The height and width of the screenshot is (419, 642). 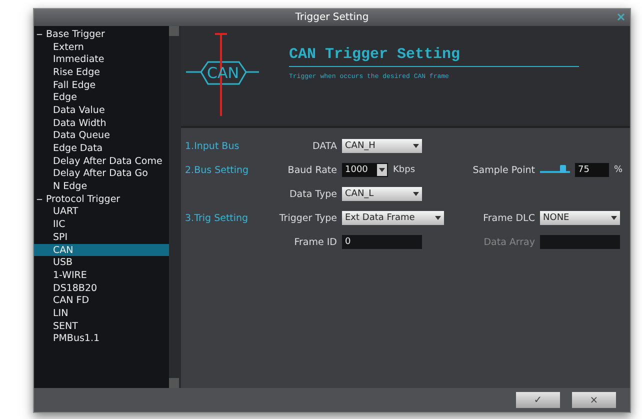 What do you see at coordinates (101, 237) in the screenshot?
I see `tree-item: SPI` at bounding box center [101, 237].